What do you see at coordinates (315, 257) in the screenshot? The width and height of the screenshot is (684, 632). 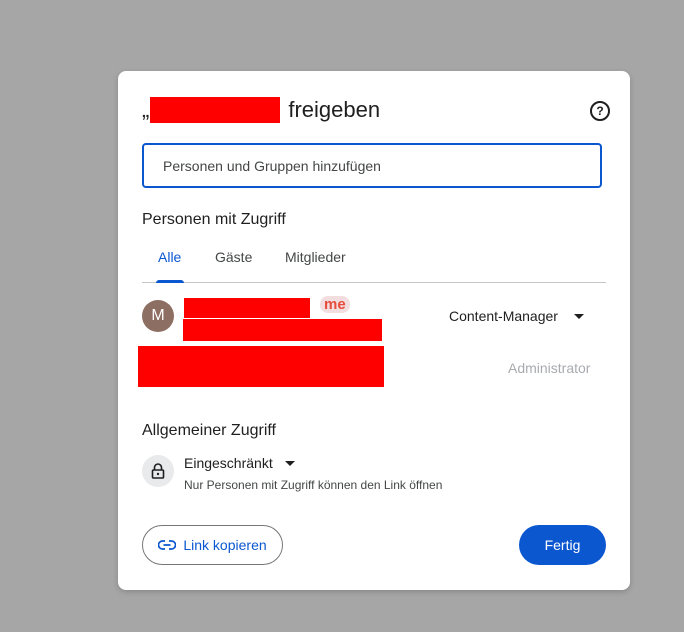 I see `tab-members: Mitglieder` at bounding box center [315, 257].